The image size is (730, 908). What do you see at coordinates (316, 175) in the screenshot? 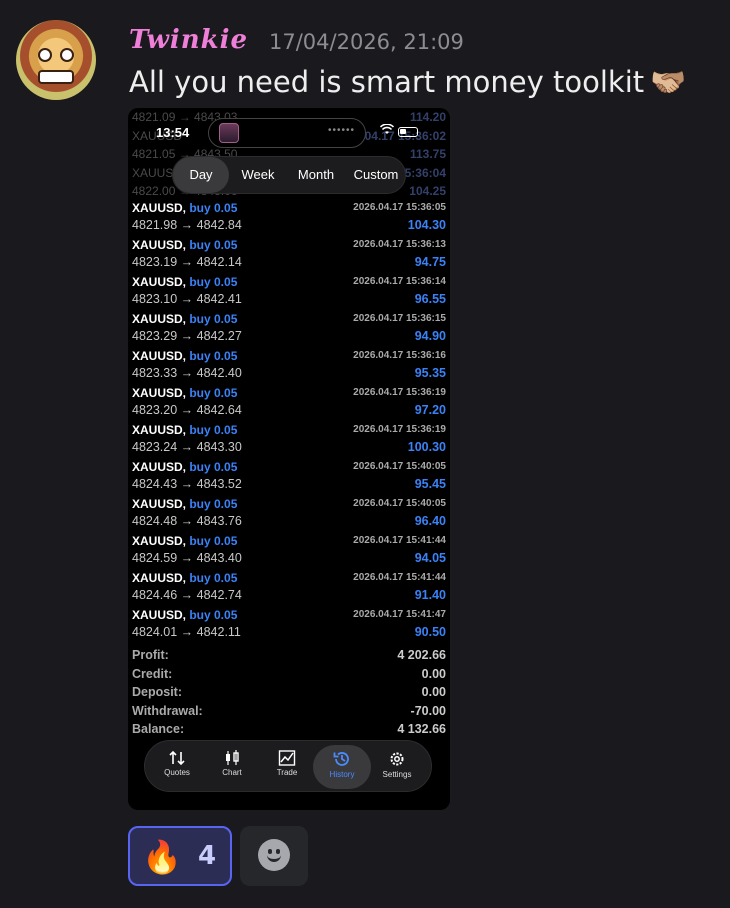
I see `tab-month: Month` at bounding box center [316, 175].